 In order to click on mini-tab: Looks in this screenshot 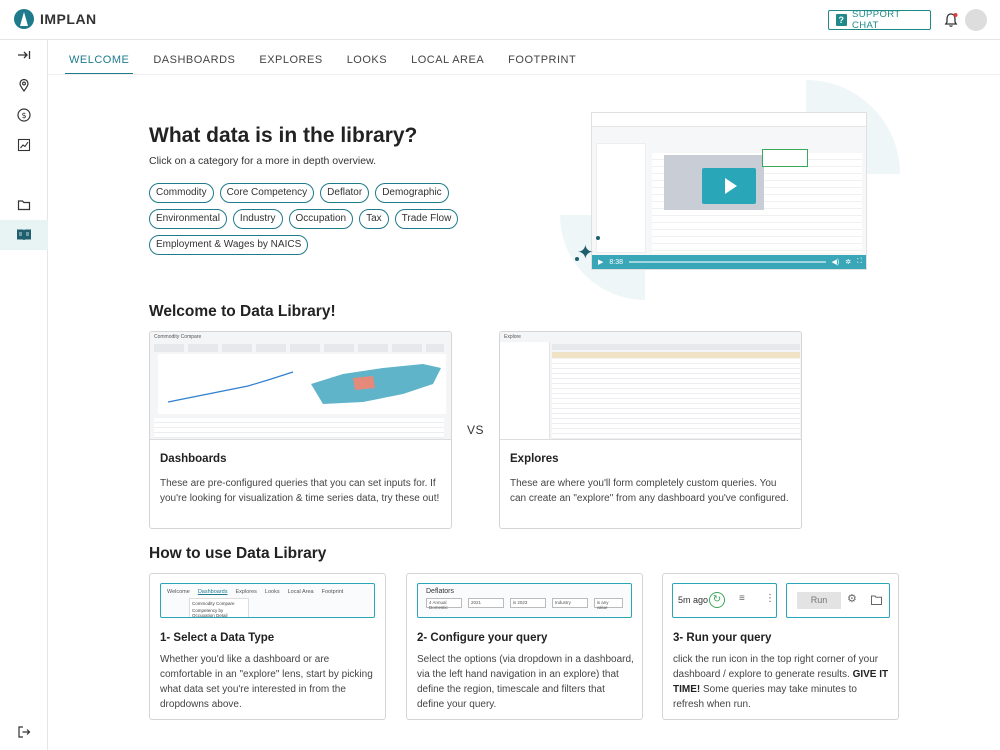, I will do `click(272, 592)`.